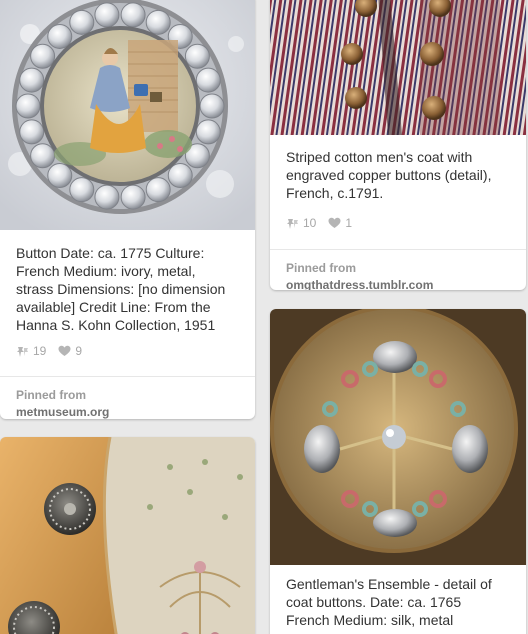 This screenshot has width=528, height=634. What do you see at coordinates (370, 620) in the screenshot?
I see `description-line: French Medium: silk, metal` at bounding box center [370, 620].